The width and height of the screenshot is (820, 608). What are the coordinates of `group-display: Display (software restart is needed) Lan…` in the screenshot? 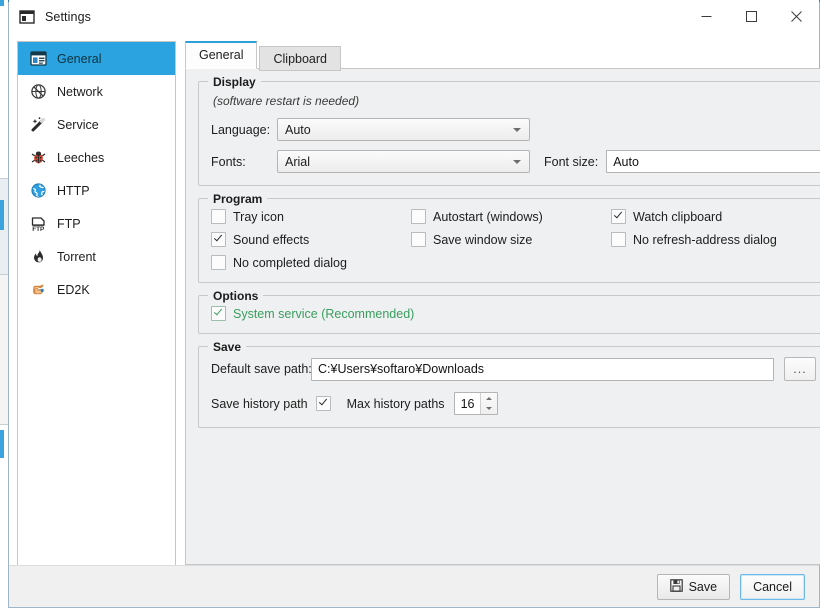 It's located at (509, 130).